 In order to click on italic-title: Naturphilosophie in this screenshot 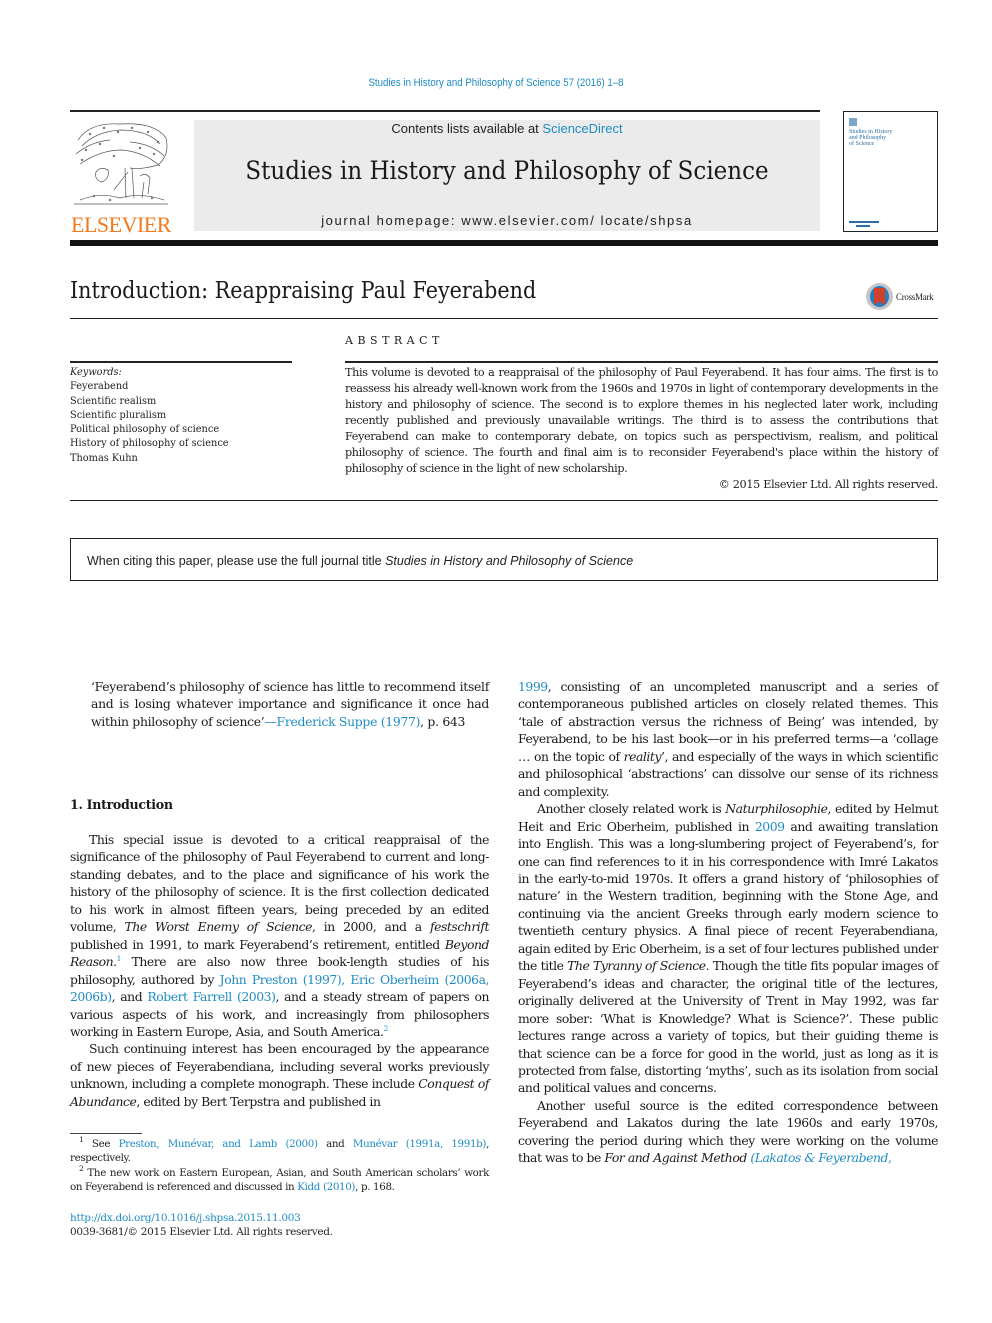, I will do `click(776, 809)`.